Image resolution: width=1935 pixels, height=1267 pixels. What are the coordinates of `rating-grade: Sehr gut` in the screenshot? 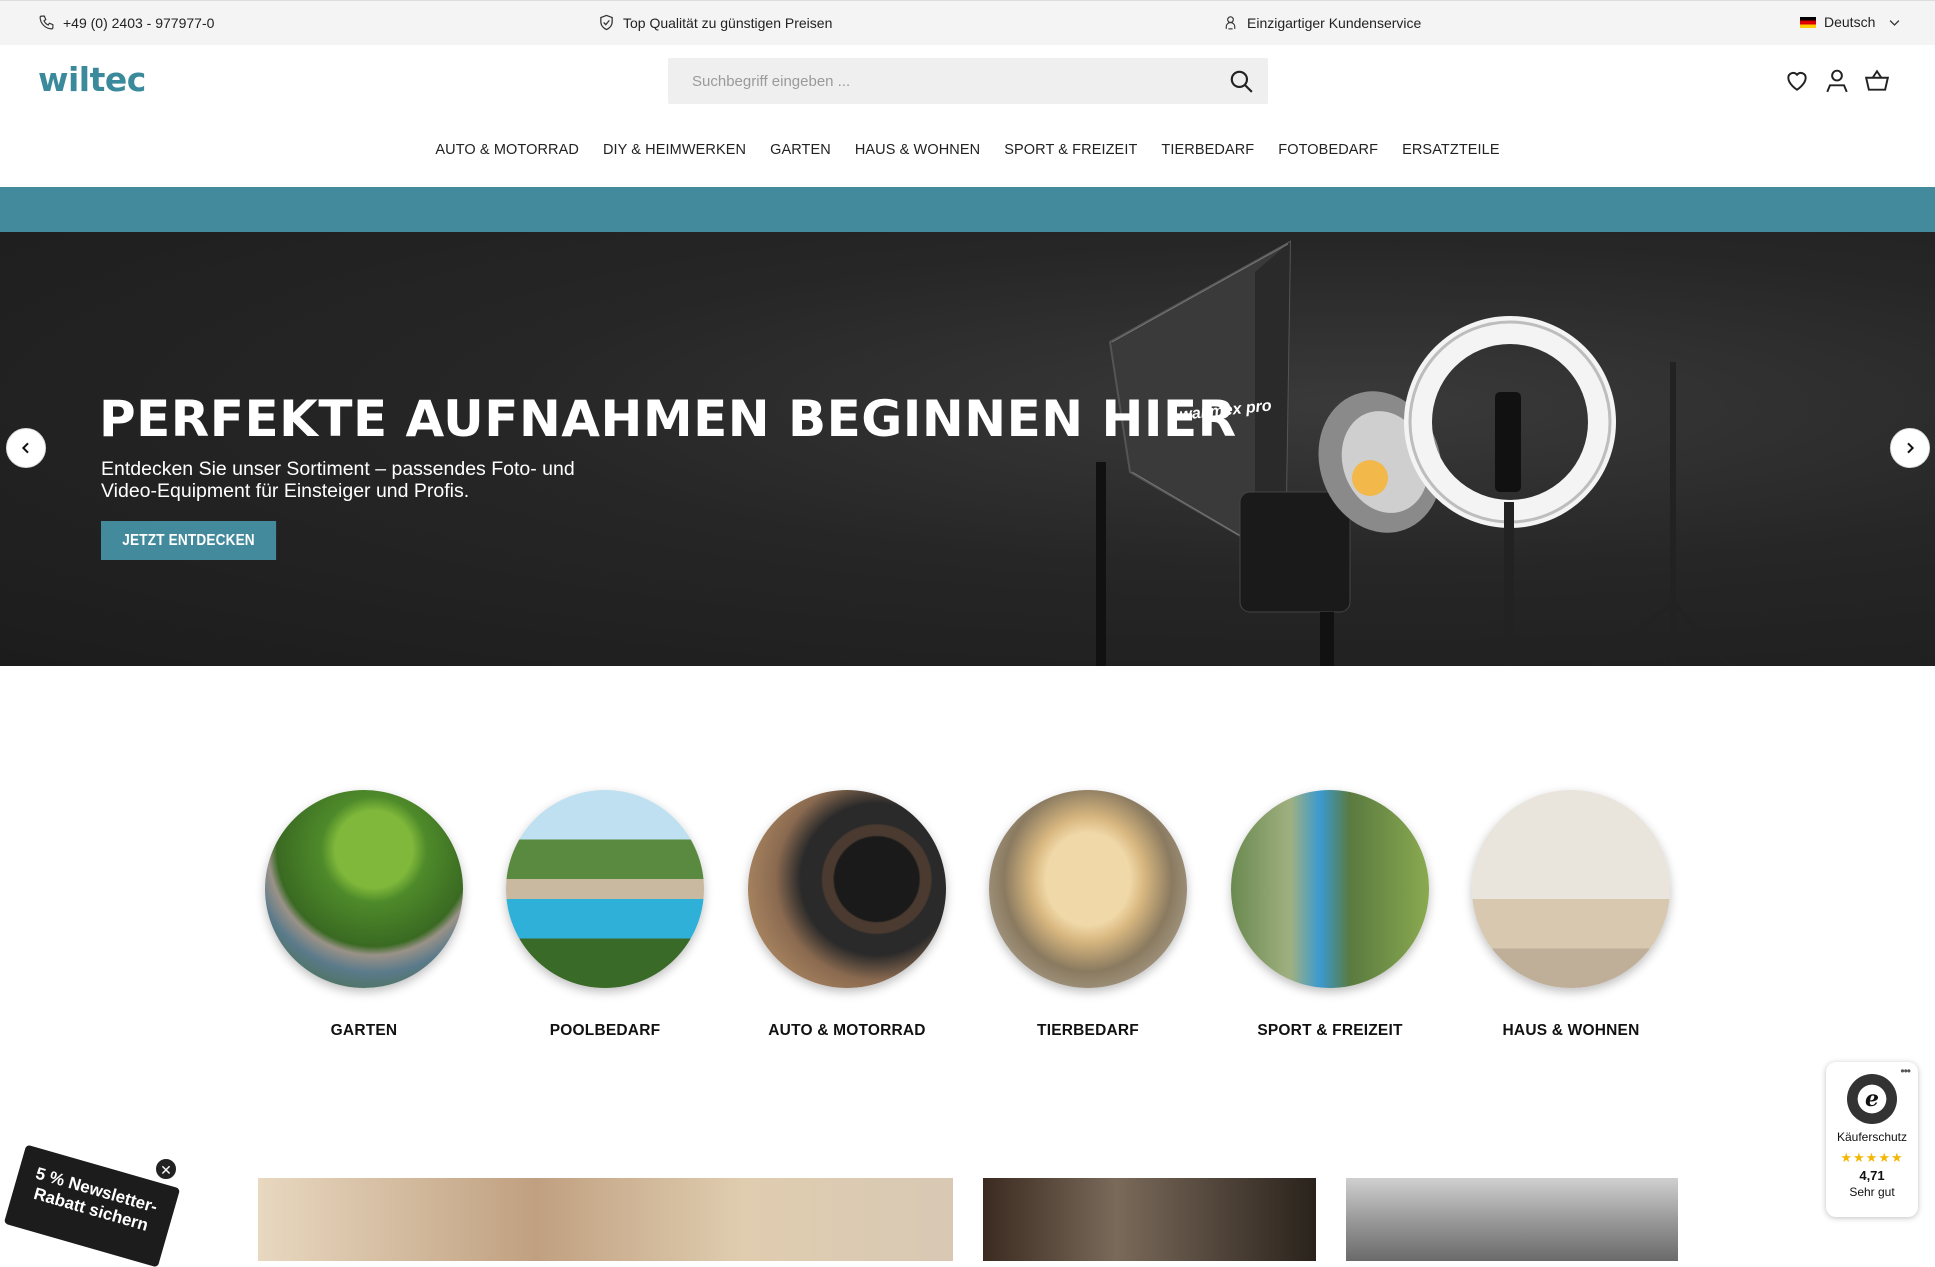 It's located at (1872, 1192).